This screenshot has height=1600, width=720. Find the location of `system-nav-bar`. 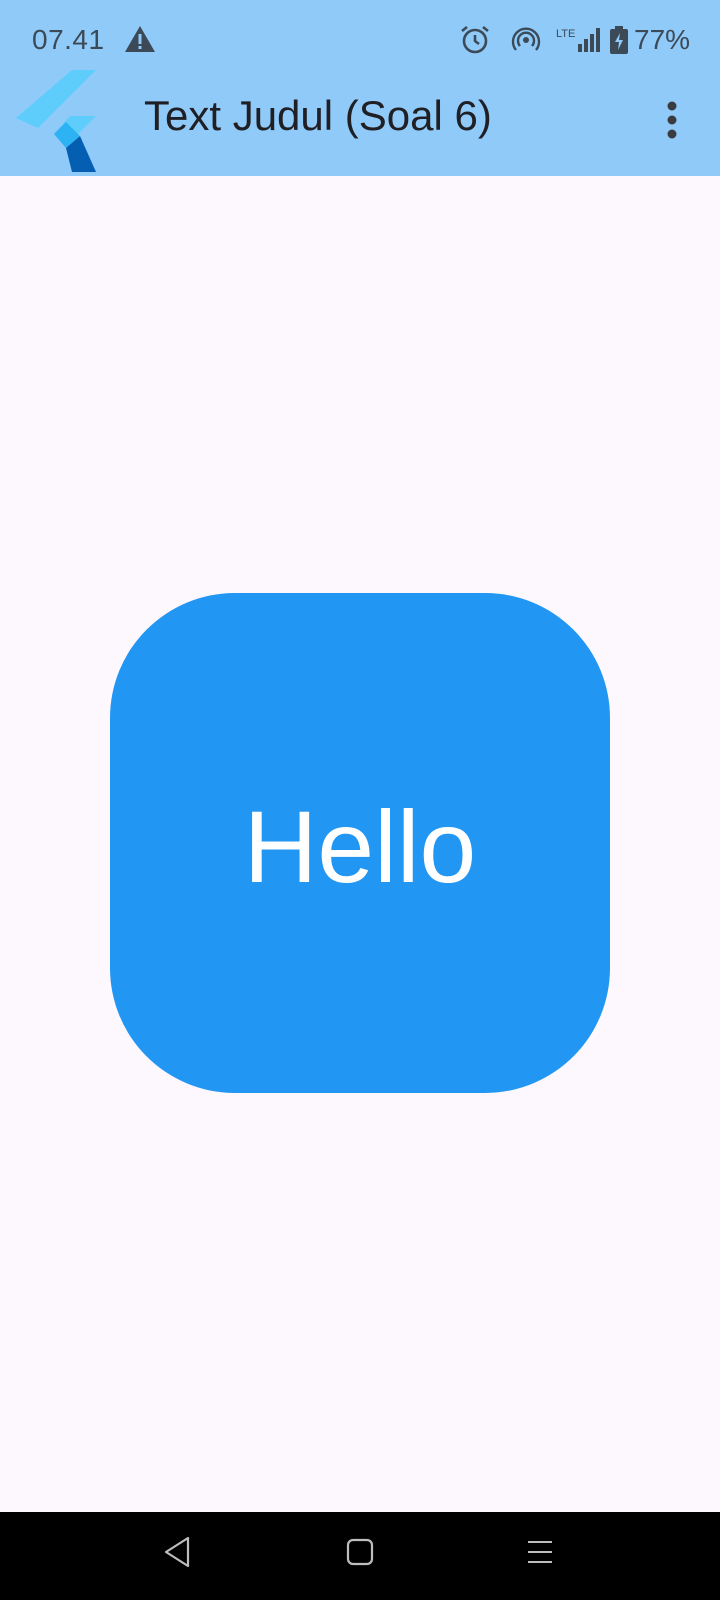

system-nav-bar is located at coordinates (360, 1556).